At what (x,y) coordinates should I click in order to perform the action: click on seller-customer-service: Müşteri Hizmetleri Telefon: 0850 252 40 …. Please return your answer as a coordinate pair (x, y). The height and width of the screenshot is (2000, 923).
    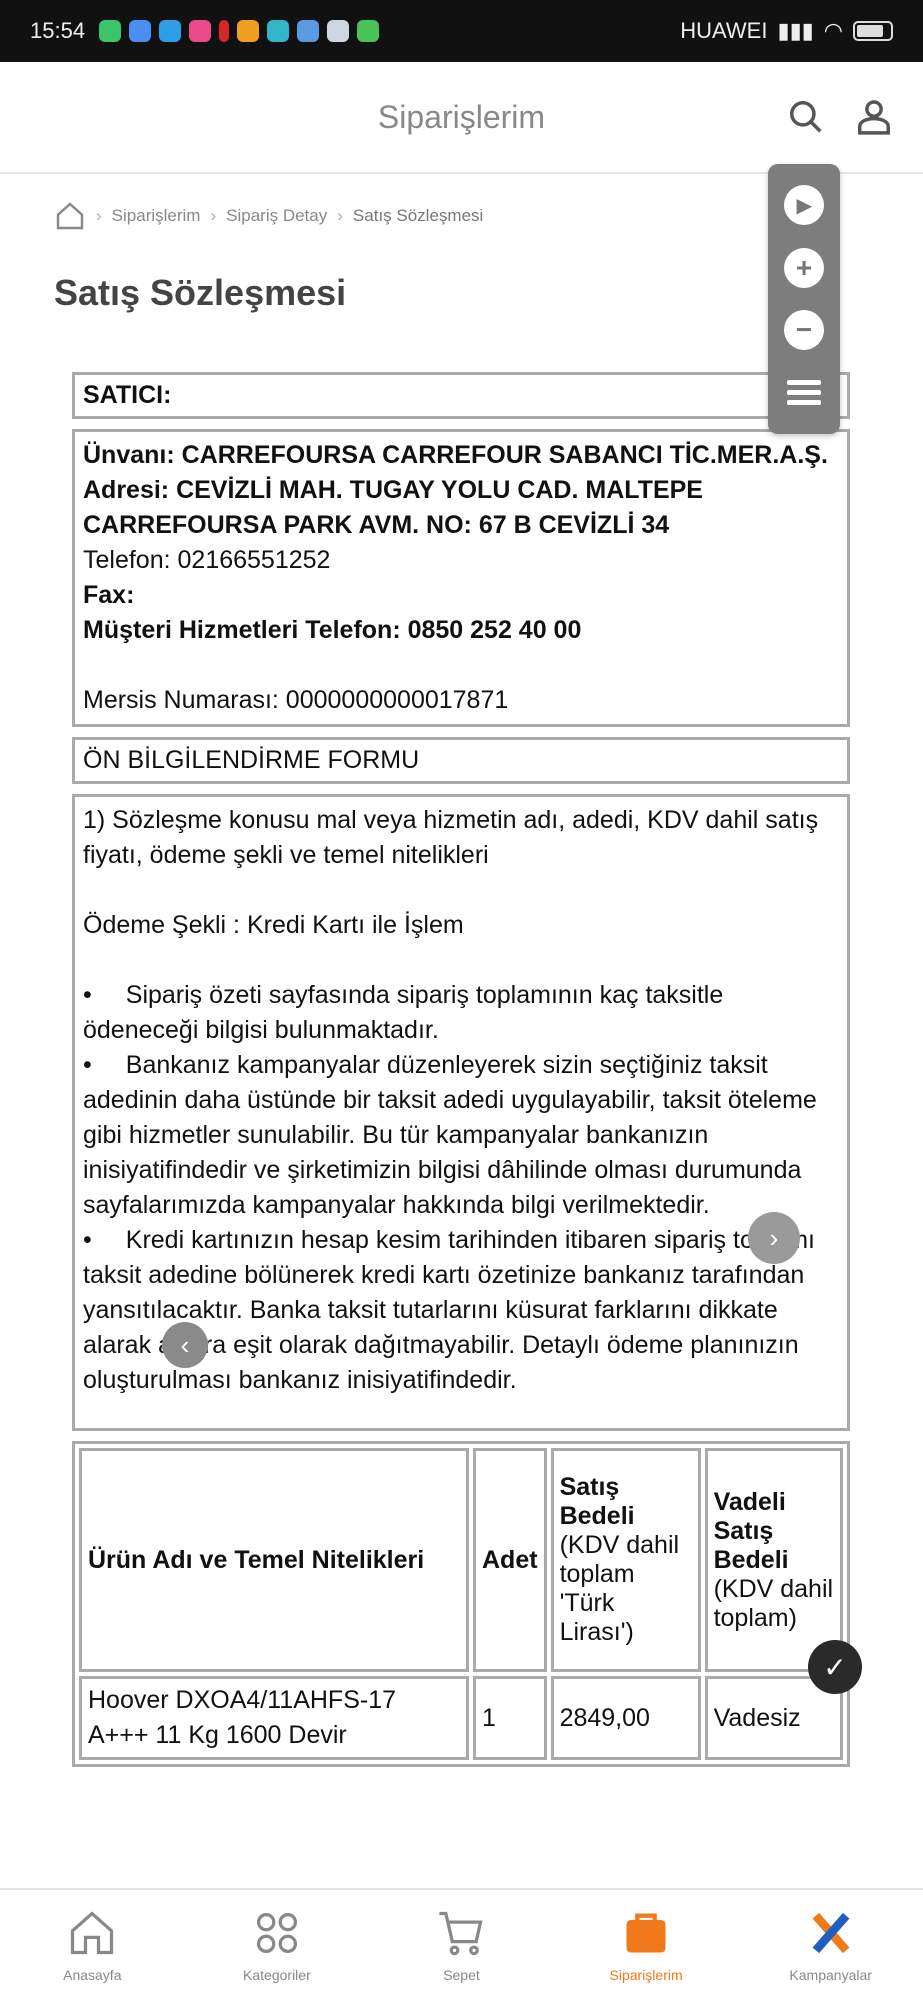
    Looking at the image, I should click on (332, 630).